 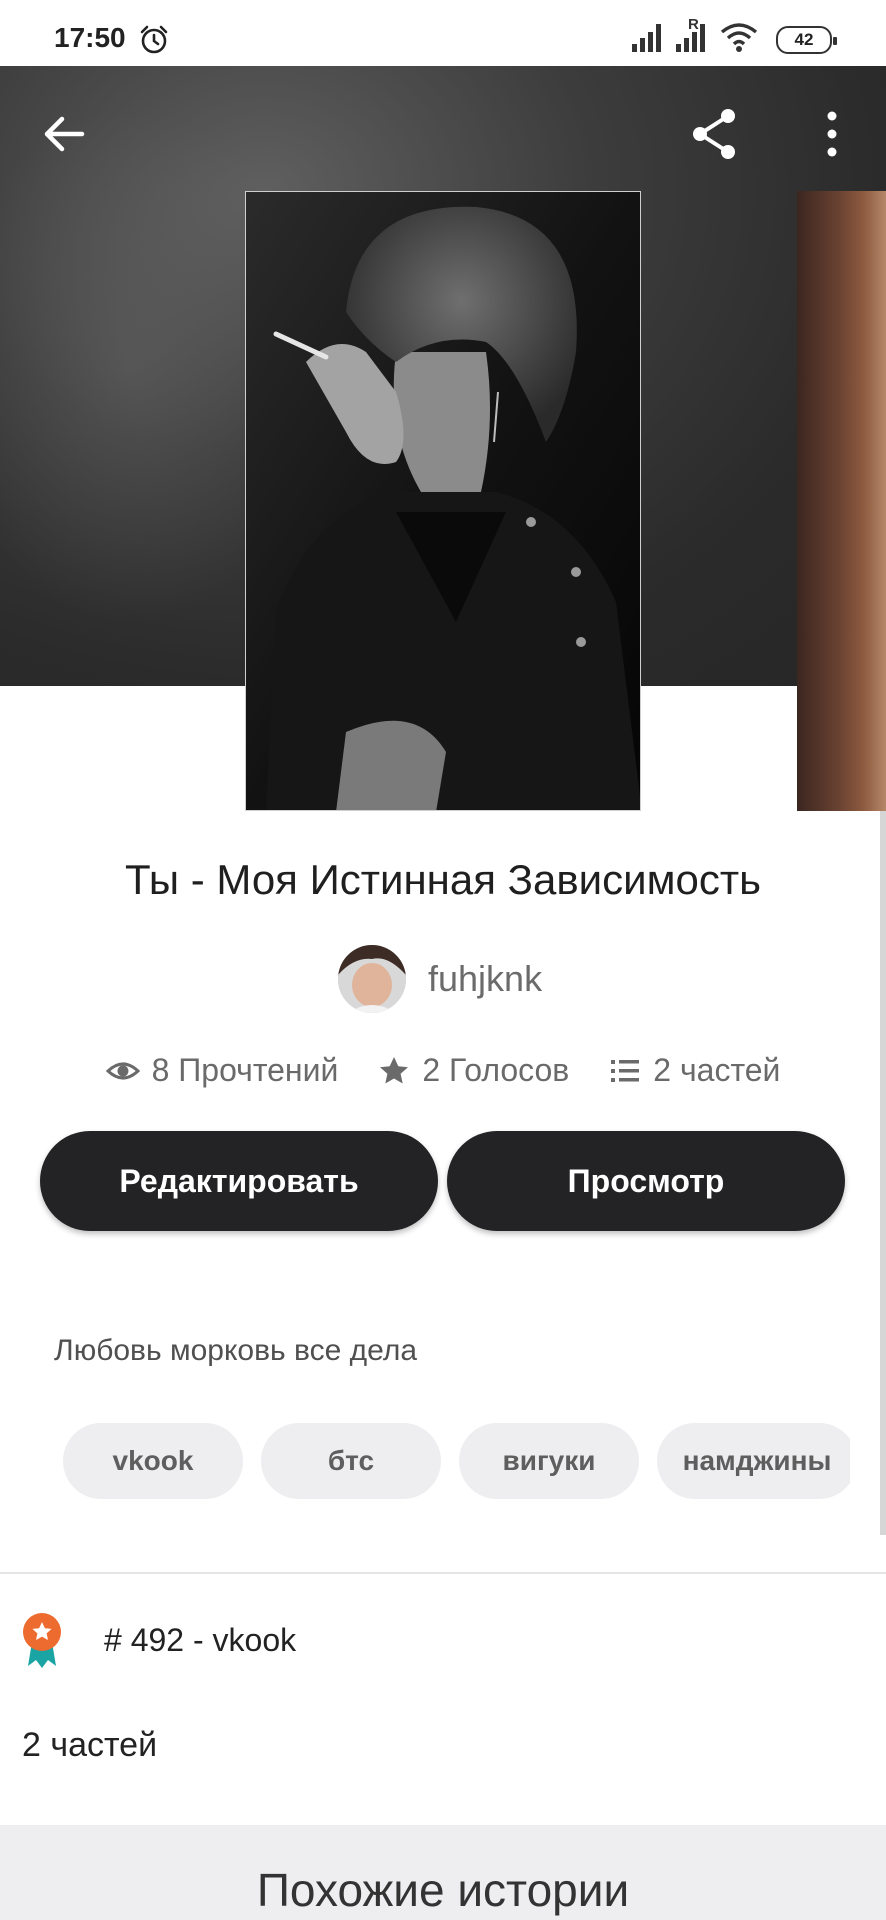 I want to click on cover-illustration, so click(x=443, y=501).